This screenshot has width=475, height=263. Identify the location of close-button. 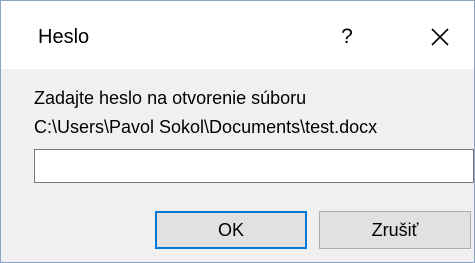
(440, 37).